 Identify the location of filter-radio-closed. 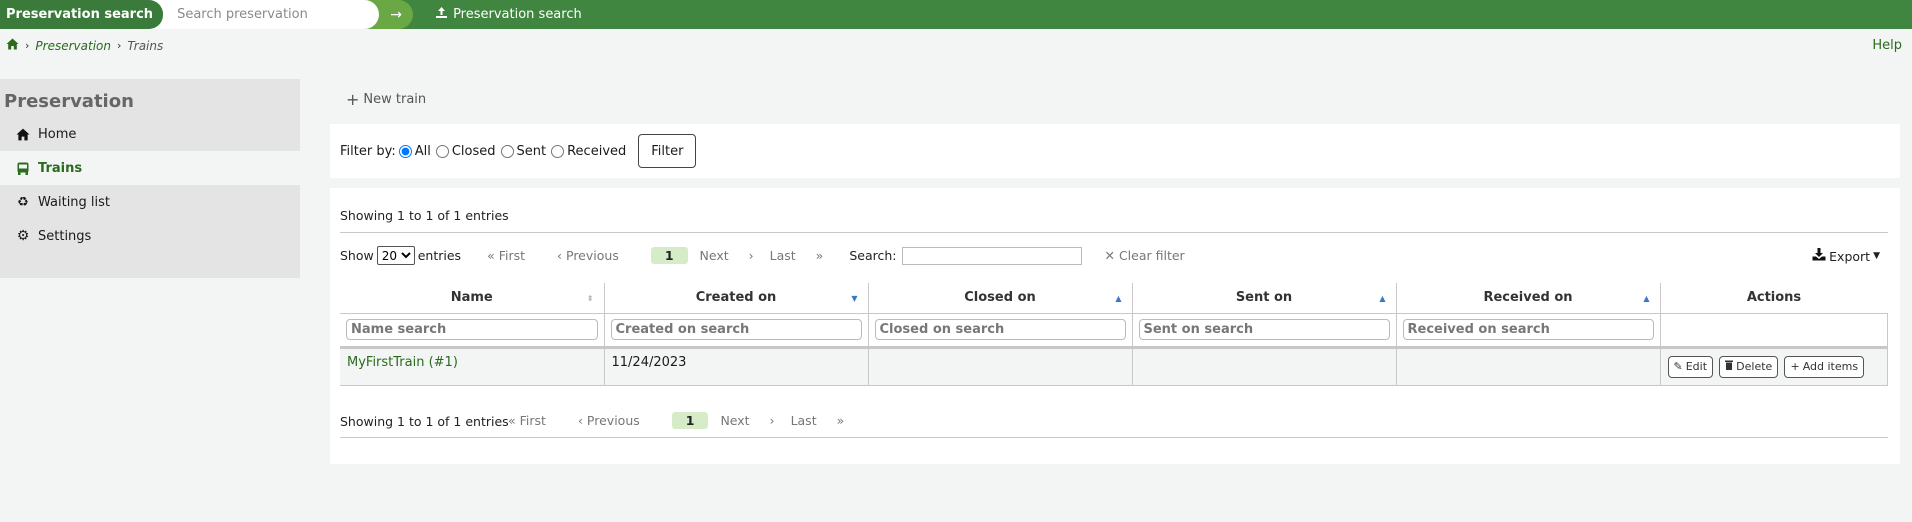
(442, 151).